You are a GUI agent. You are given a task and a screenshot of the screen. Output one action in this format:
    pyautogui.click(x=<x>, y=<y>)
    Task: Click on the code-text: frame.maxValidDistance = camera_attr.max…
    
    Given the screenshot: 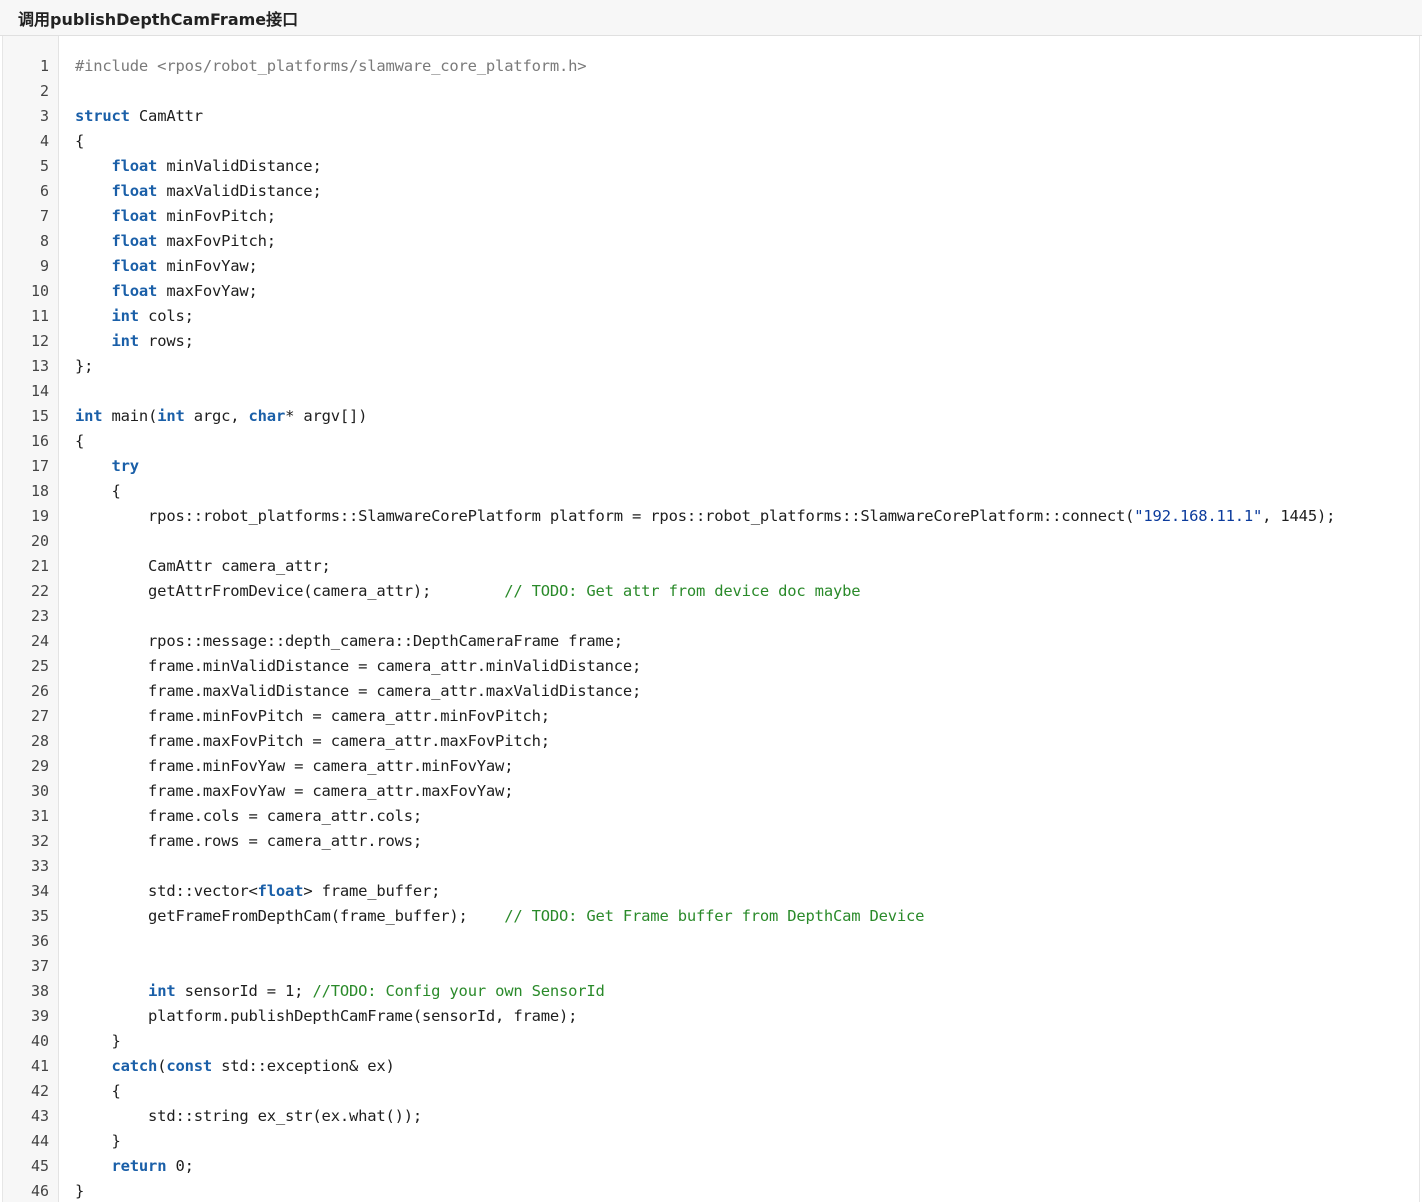 What is the action you would take?
    pyautogui.click(x=358, y=691)
    